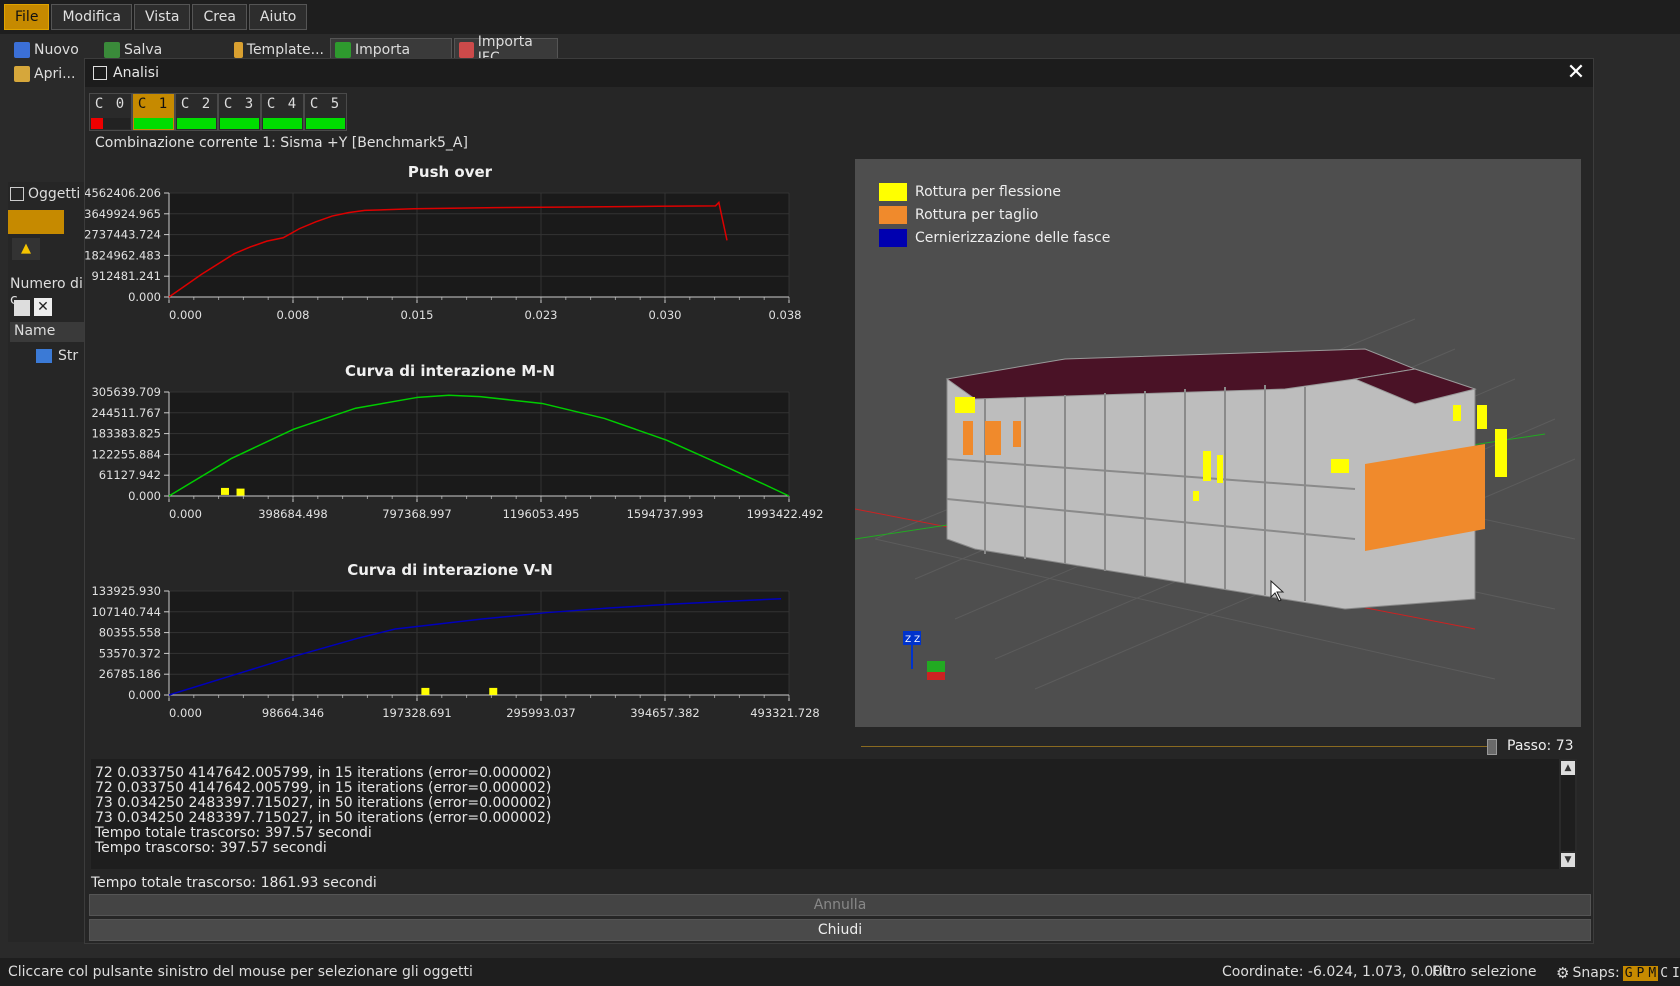 The width and height of the screenshot is (1680, 986). I want to click on open-icon, so click(22, 74).